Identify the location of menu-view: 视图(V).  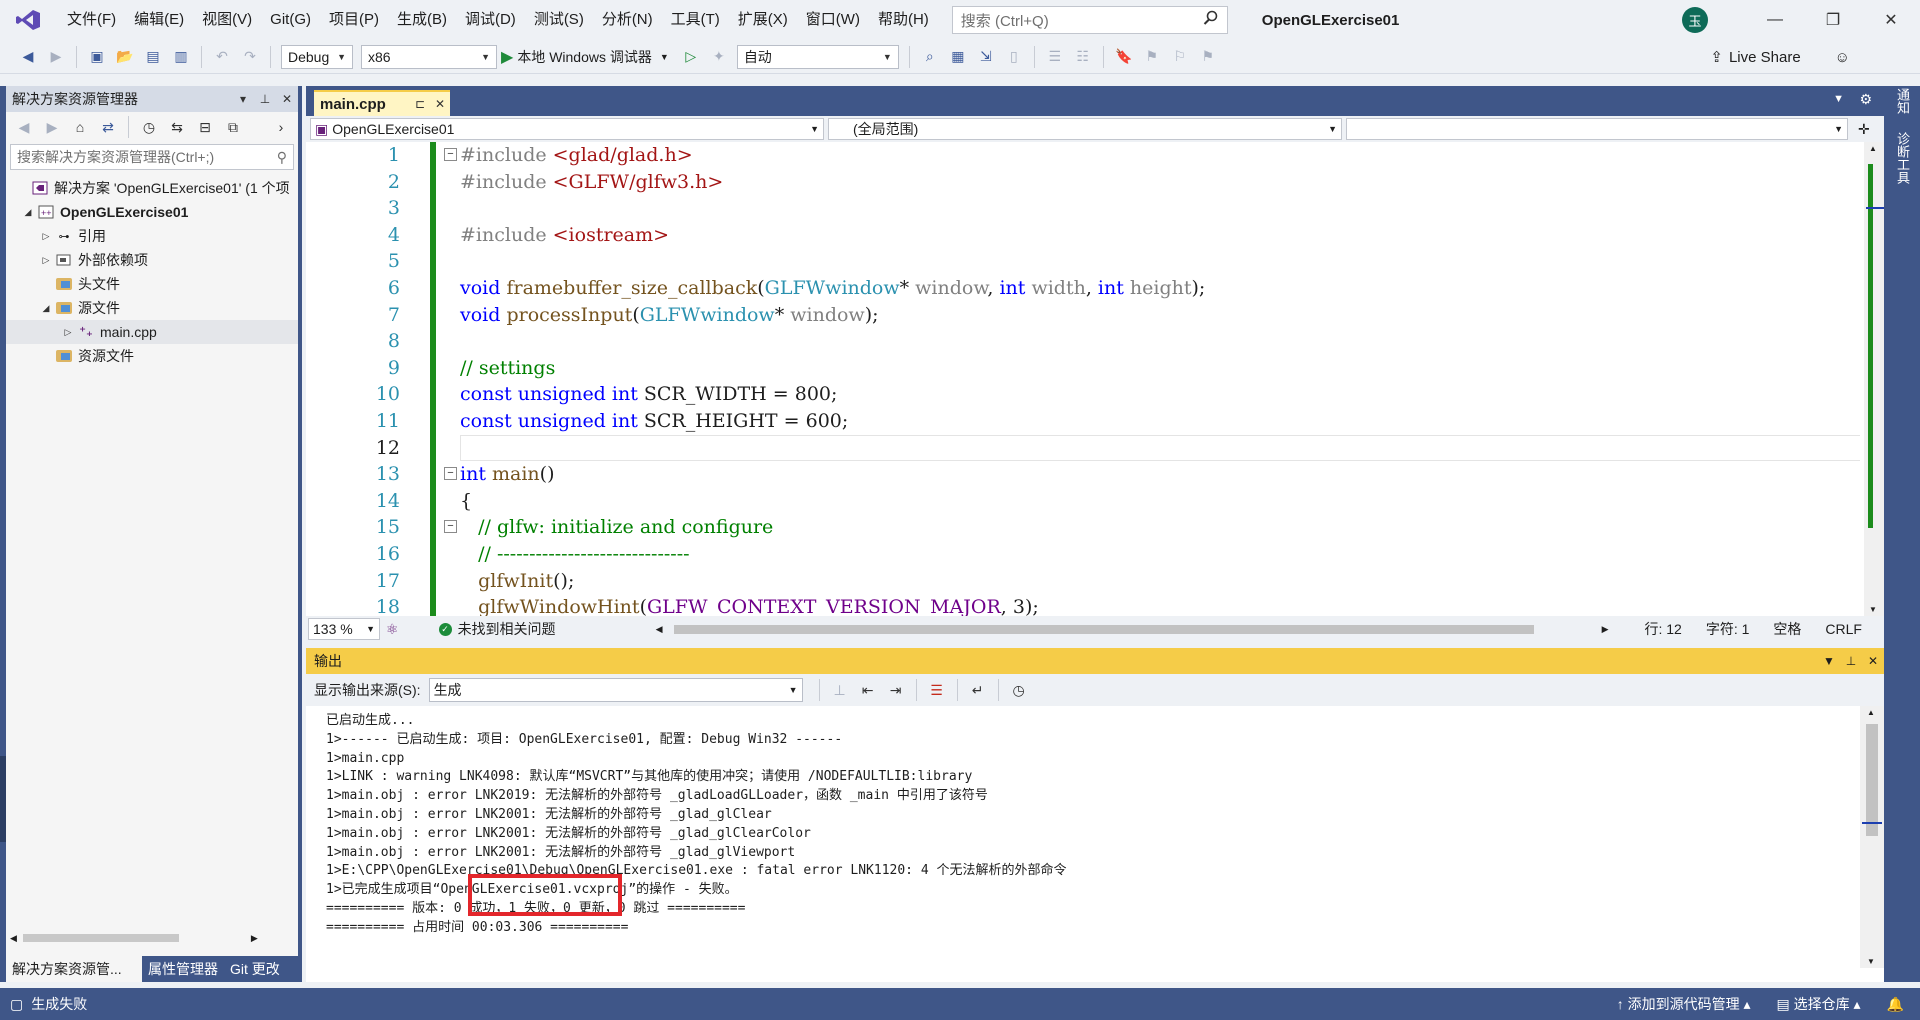
(227, 20).